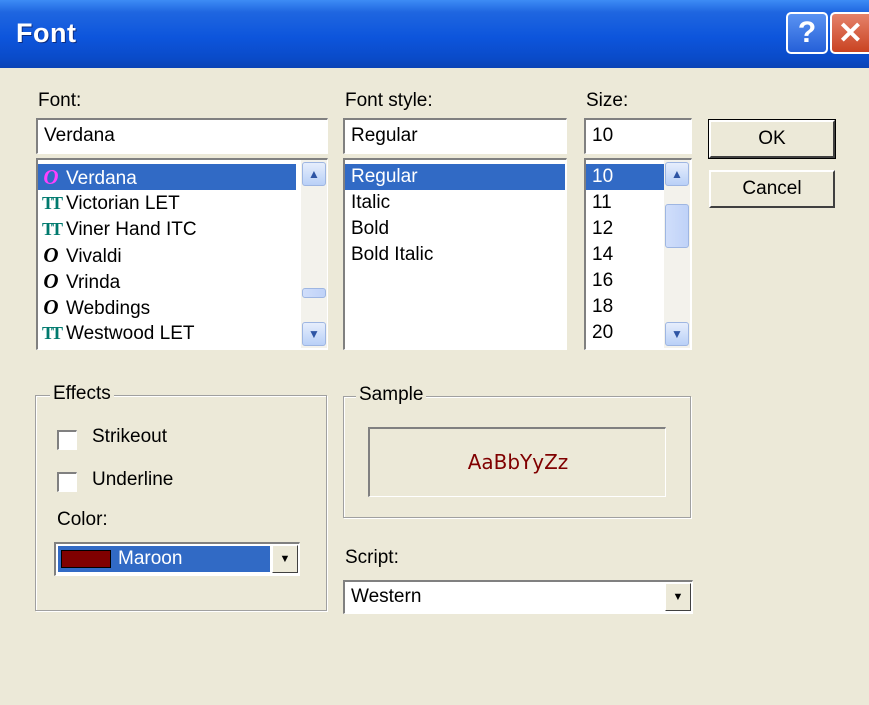  I want to click on cancel-button: Cancel, so click(772, 189).